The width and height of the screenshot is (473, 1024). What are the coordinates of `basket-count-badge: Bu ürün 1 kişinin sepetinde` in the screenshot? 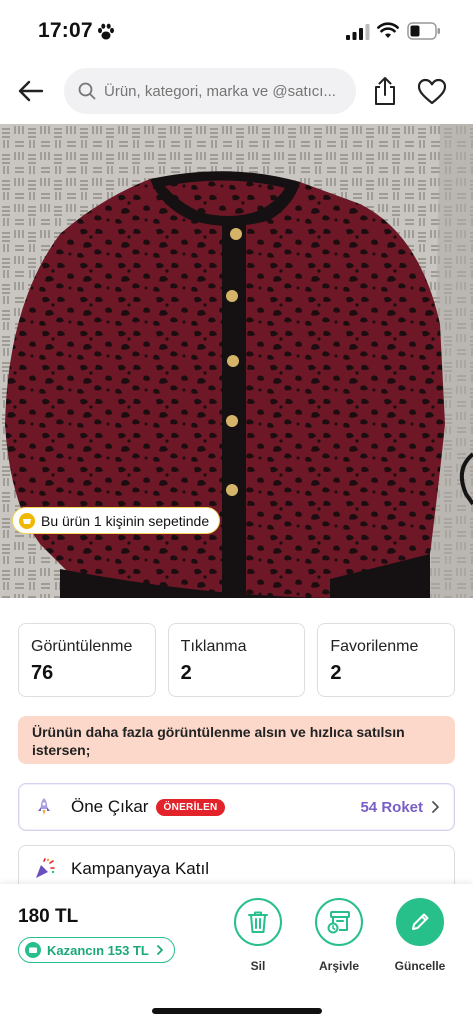 It's located at (116, 520).